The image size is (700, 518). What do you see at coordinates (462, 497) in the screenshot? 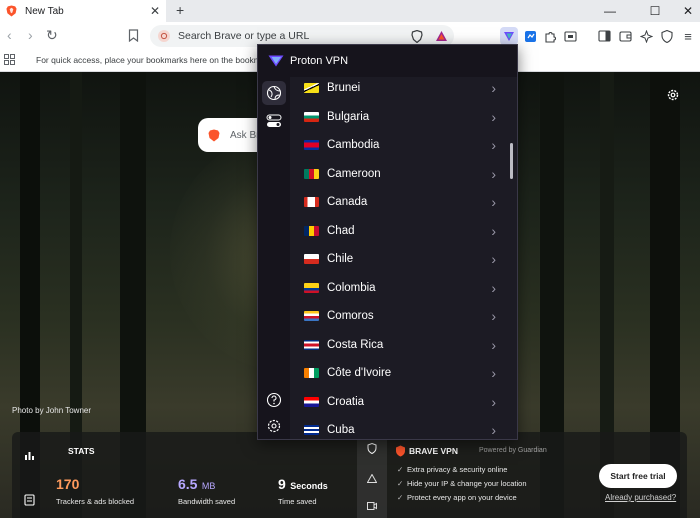
I see `vpn-feature-text: Protect every app on your device` at bounding box center [462, 497].